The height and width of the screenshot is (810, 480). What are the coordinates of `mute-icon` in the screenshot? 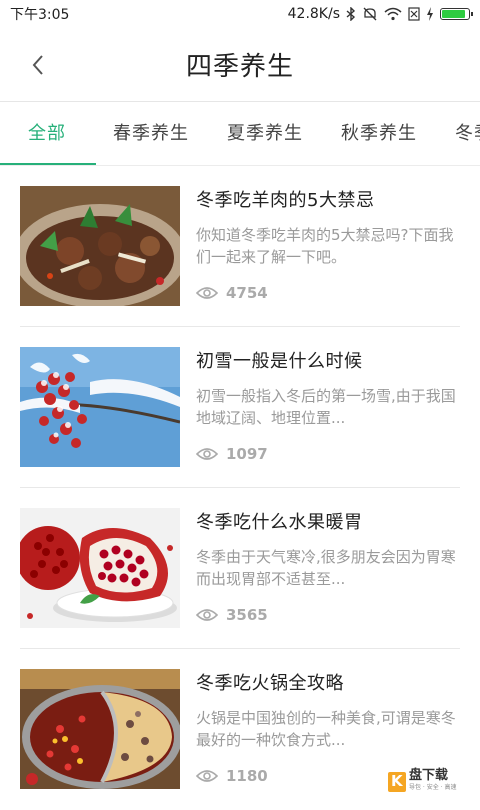 It's located at (370, 14).